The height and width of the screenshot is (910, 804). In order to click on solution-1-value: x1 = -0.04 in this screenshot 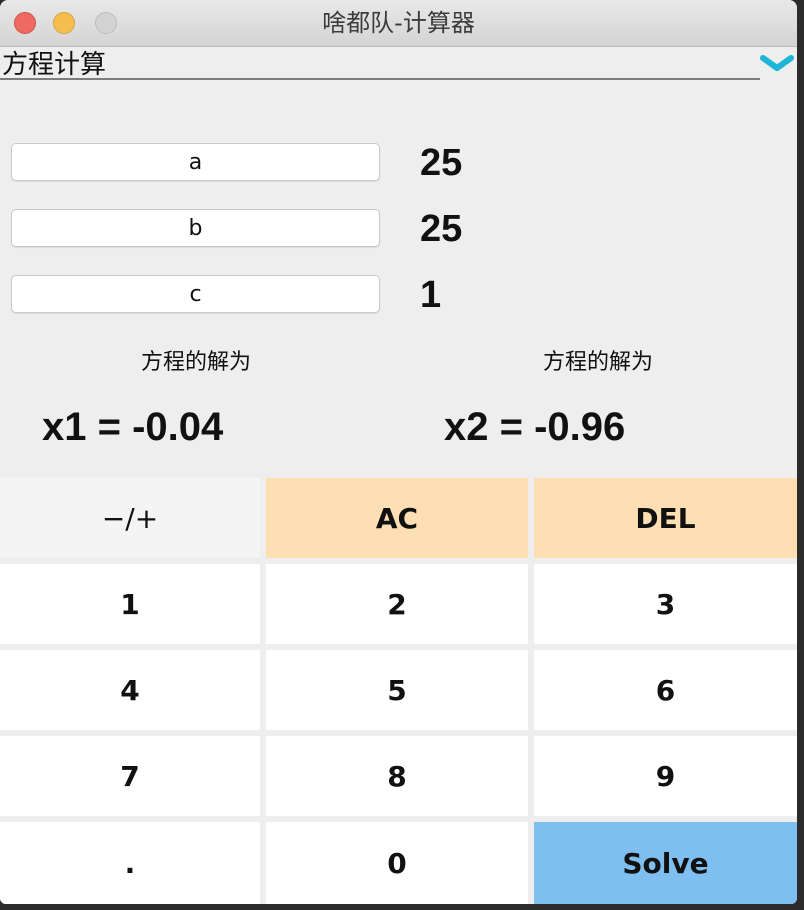, I will do `click(133, 427)`.